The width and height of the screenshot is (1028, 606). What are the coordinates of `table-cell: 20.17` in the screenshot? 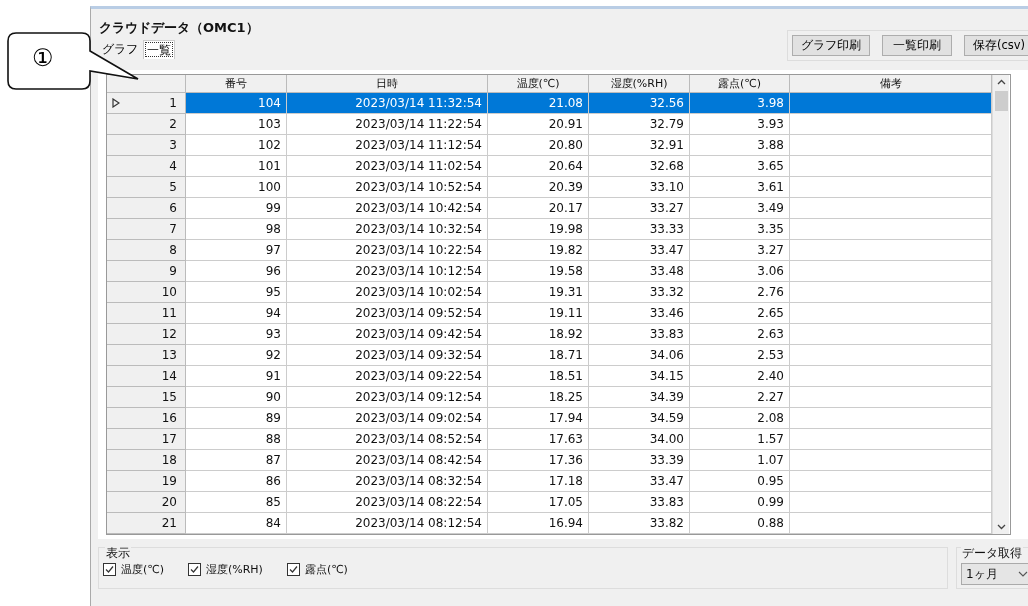 It's located at (538, 208).